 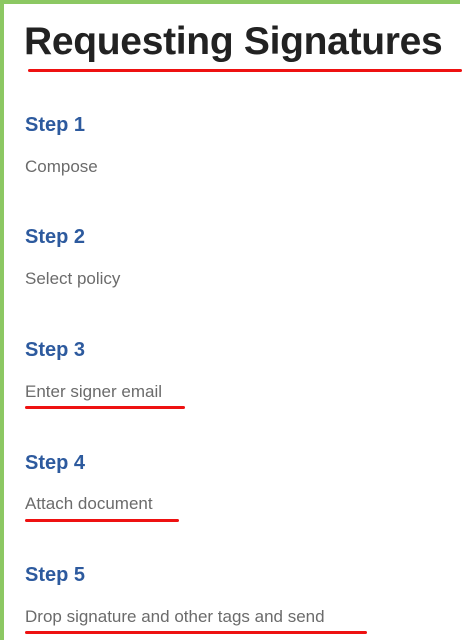 What do you see at coordinates (102, 520) in the screenshot?
I see `step-4-underline` at bounding box center [102, 520].